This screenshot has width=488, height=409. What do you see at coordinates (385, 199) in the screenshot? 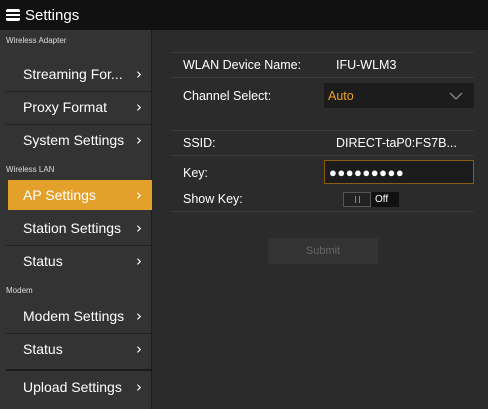
I see `toggle-state-text: Off` at bounding box center [385, 199].